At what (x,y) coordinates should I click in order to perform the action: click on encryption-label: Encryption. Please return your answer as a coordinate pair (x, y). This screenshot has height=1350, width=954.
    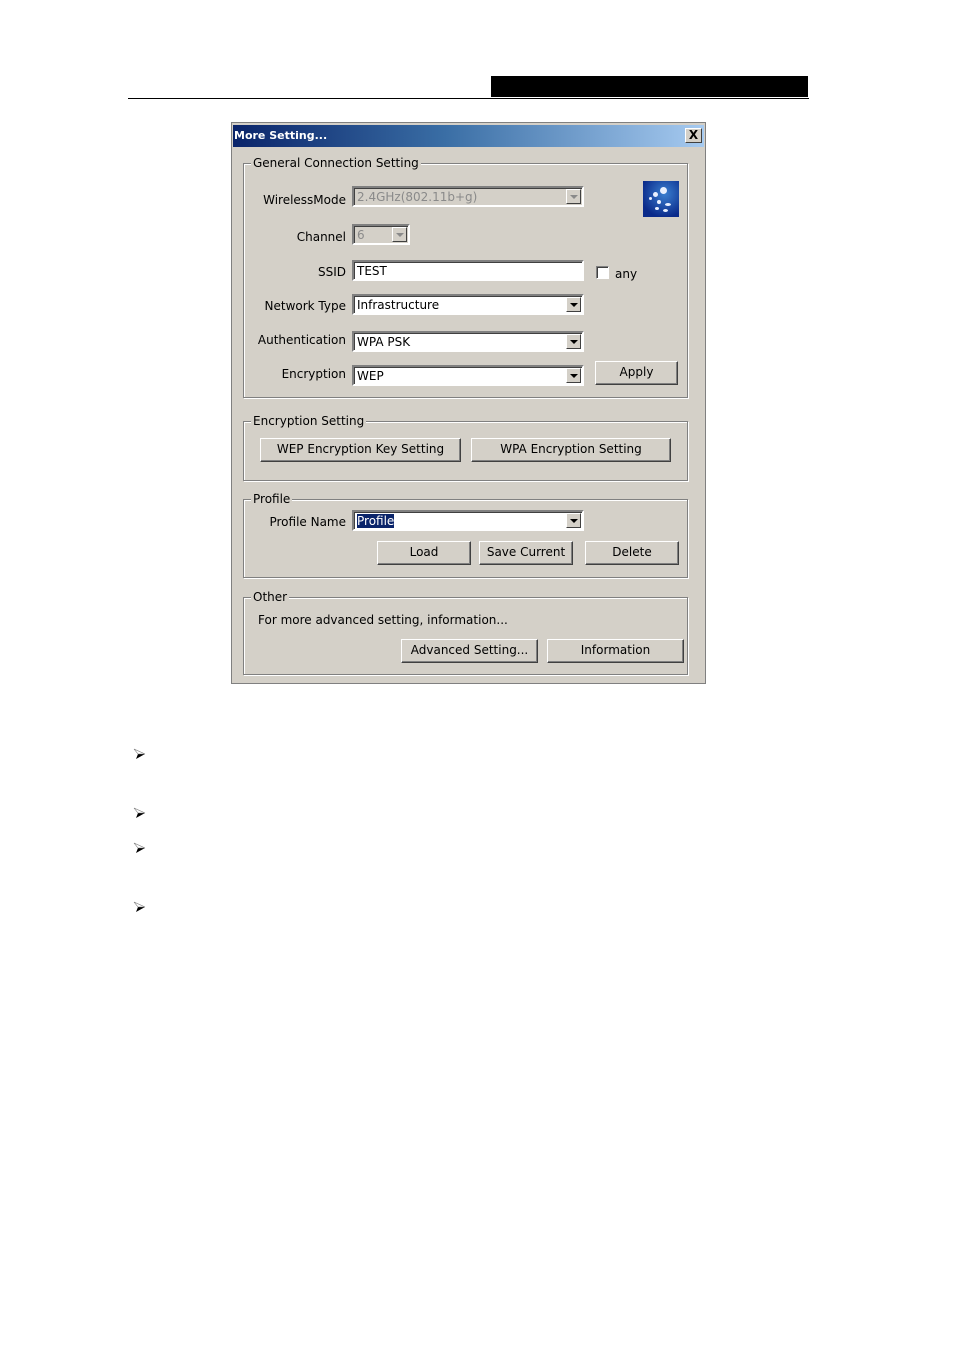
    Looking at the image, I should click on (313, 374).